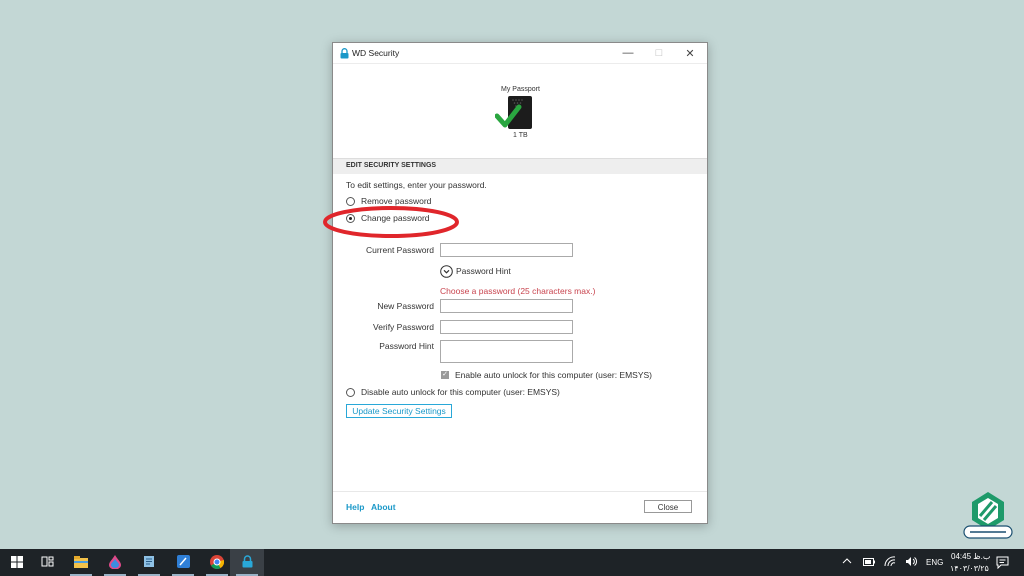 The width and height of the screenshot is (1024, 576). I want to click on network-icon, so click(890, 562).